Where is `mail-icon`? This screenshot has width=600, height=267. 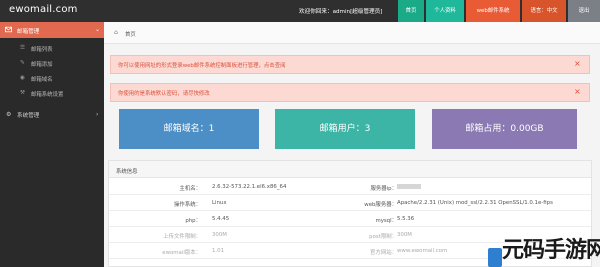 mail-icon is located at coordinates (8, 29).